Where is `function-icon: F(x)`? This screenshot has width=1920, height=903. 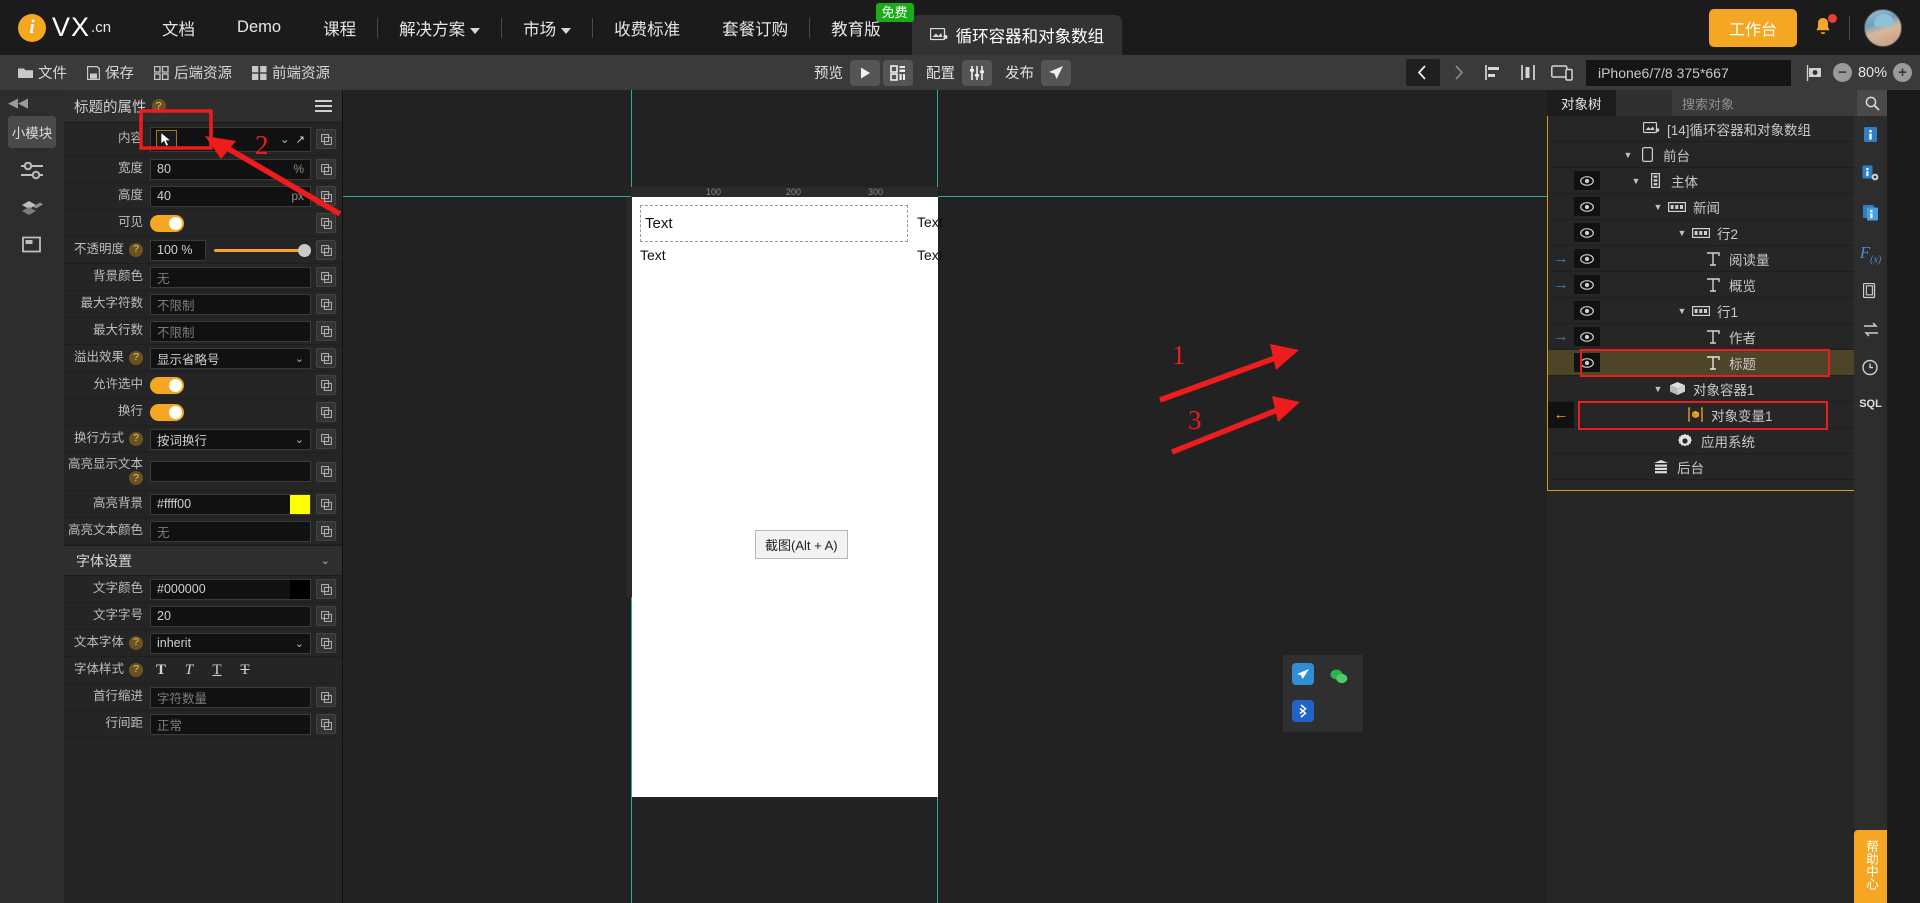 function-icon: F(x) is located at coordinates (1871, 254).